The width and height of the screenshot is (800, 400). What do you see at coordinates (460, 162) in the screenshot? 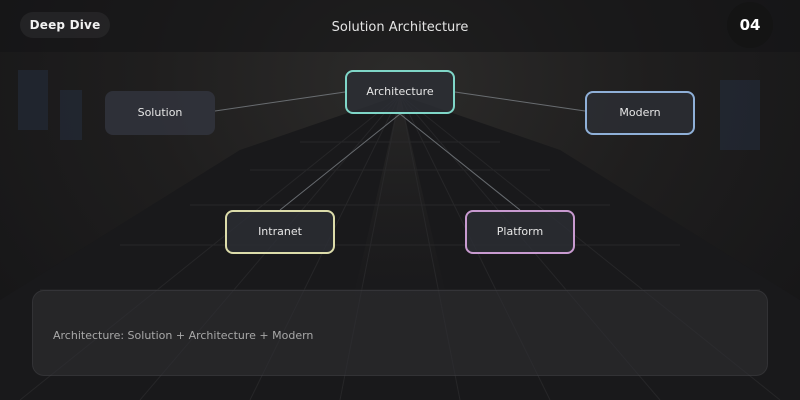
I see `edge-architecture-platform` at bounding box center [460, 162].